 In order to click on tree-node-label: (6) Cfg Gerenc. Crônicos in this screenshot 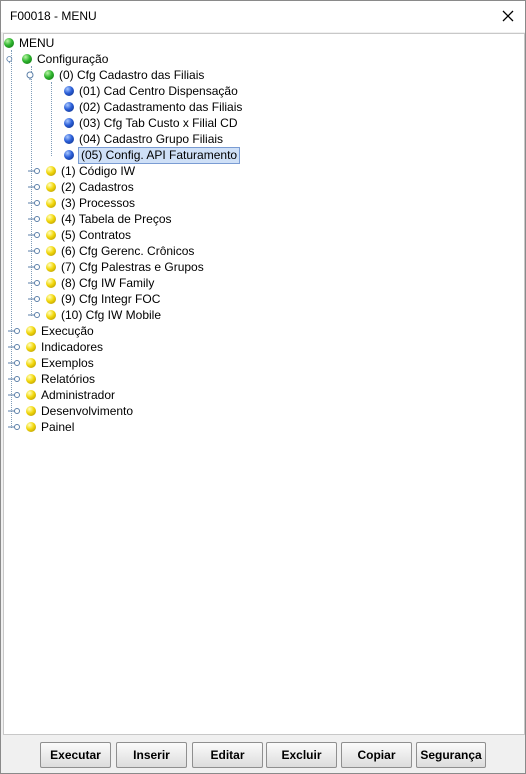, I will do `click(128, 250)`.